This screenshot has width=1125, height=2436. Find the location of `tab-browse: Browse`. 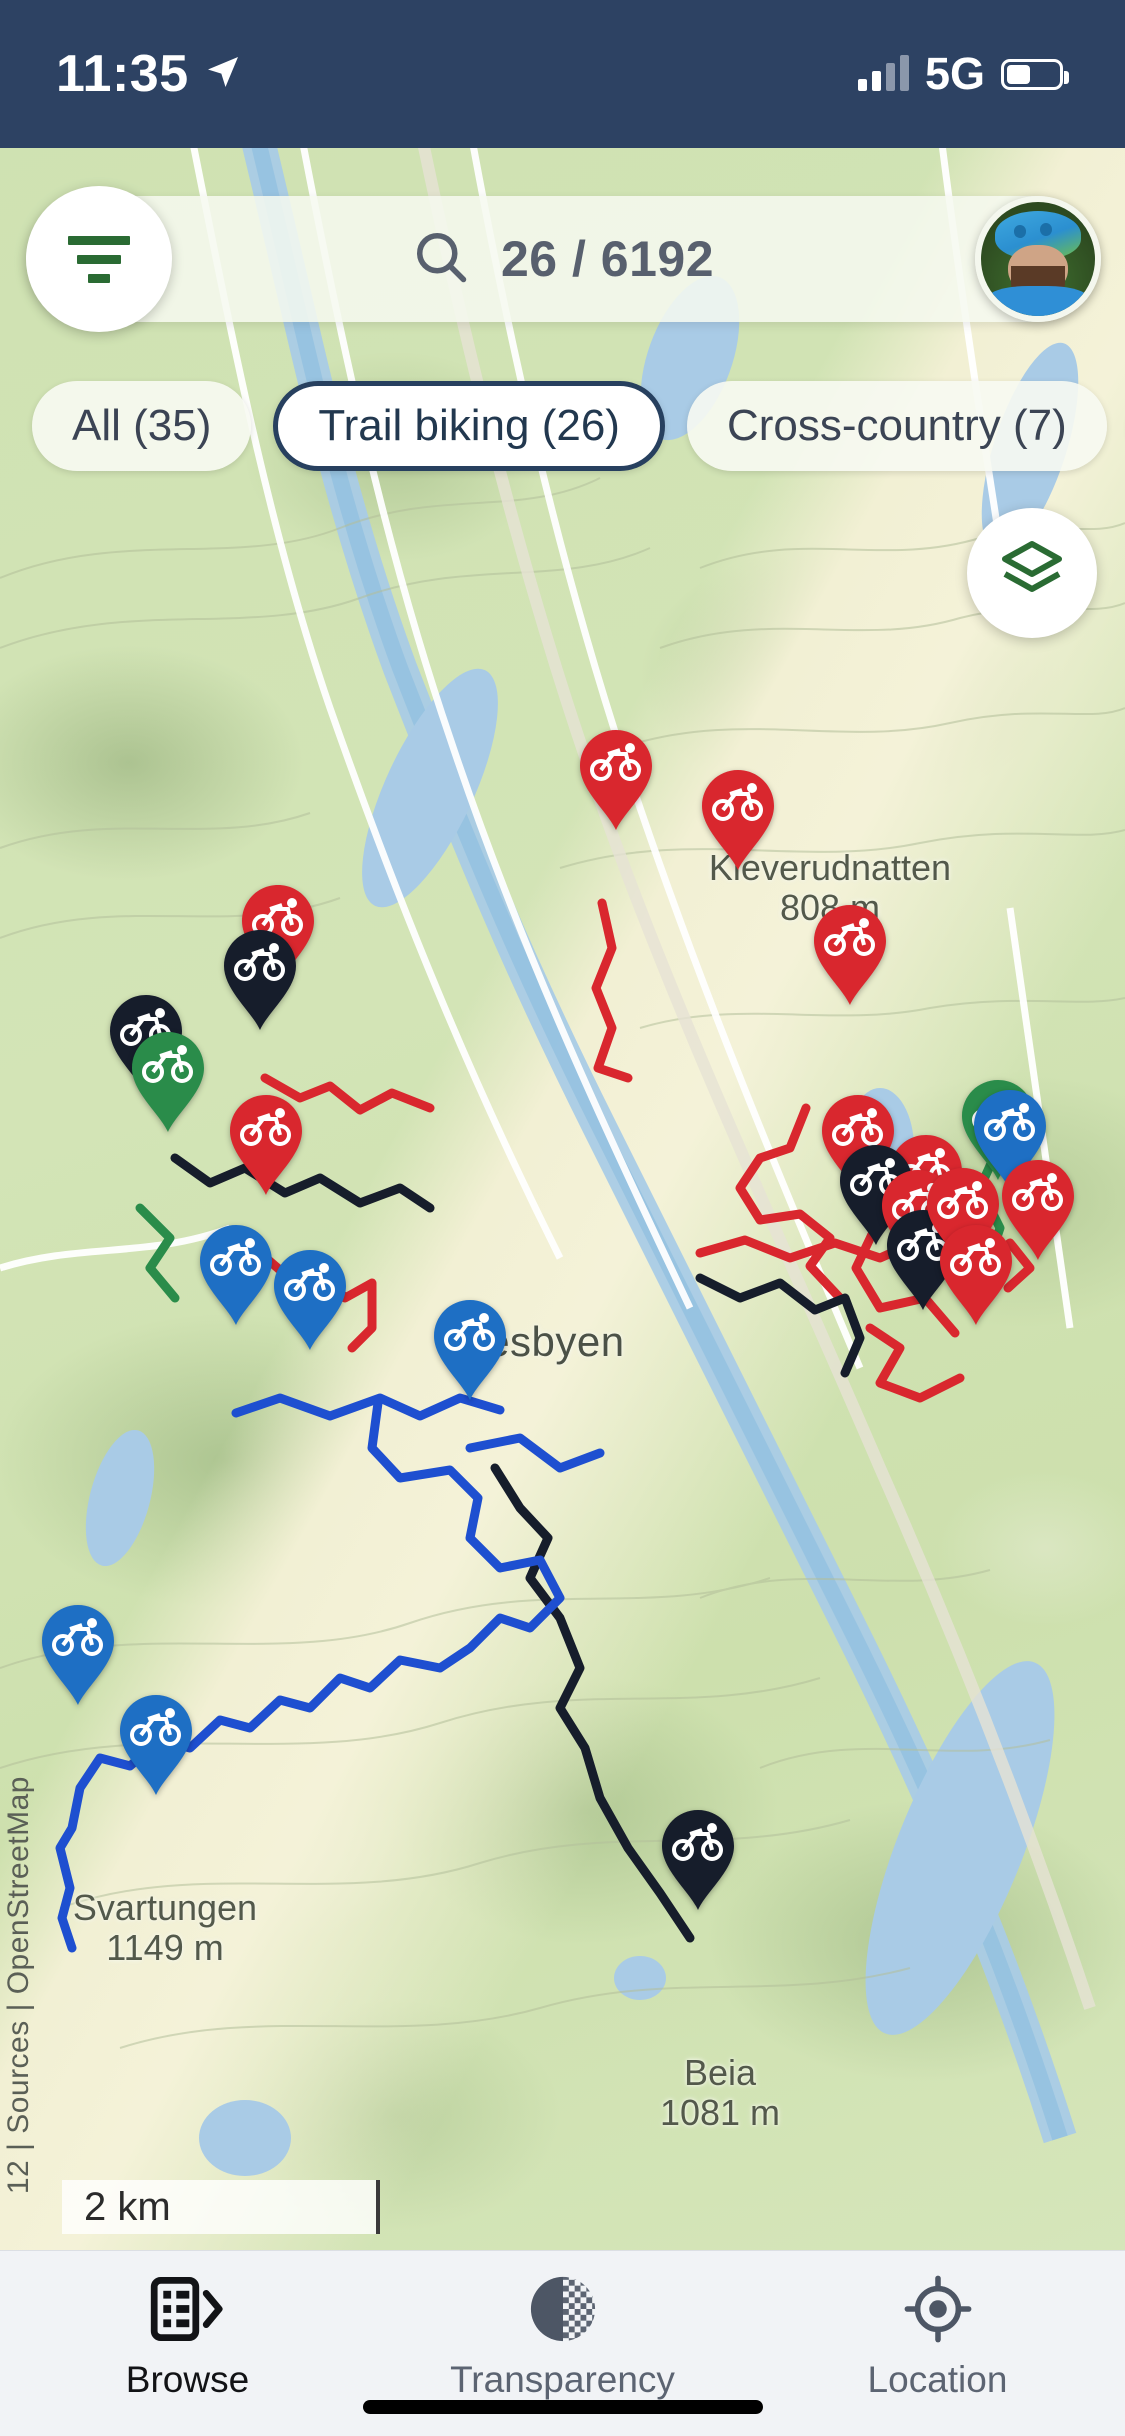

tab-browse: Browse is located at coordinates (187, 2337).